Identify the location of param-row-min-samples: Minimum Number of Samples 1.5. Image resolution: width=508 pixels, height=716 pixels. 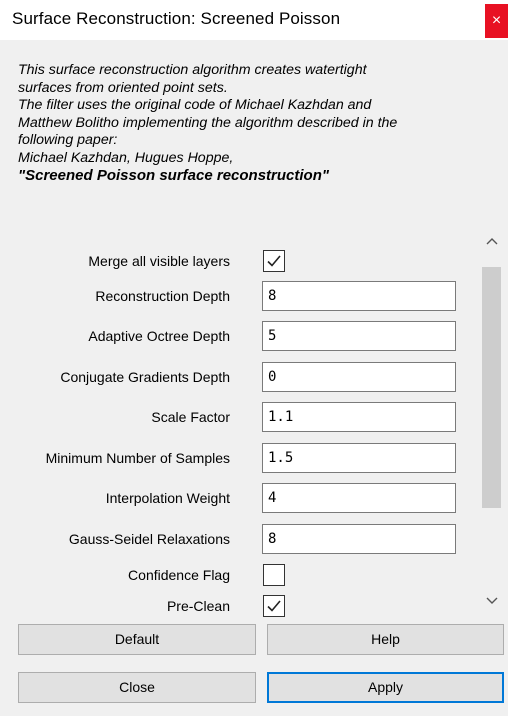
(240, 459).